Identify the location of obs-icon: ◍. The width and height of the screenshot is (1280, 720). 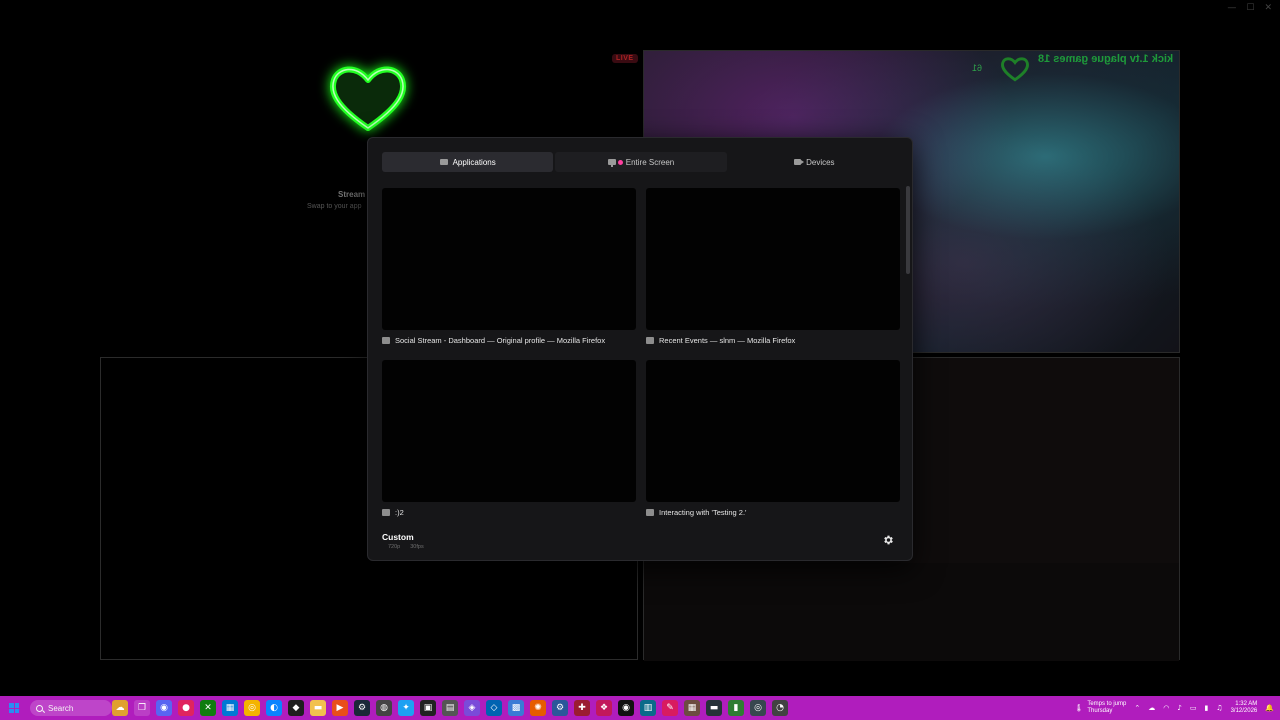
(384, 708).